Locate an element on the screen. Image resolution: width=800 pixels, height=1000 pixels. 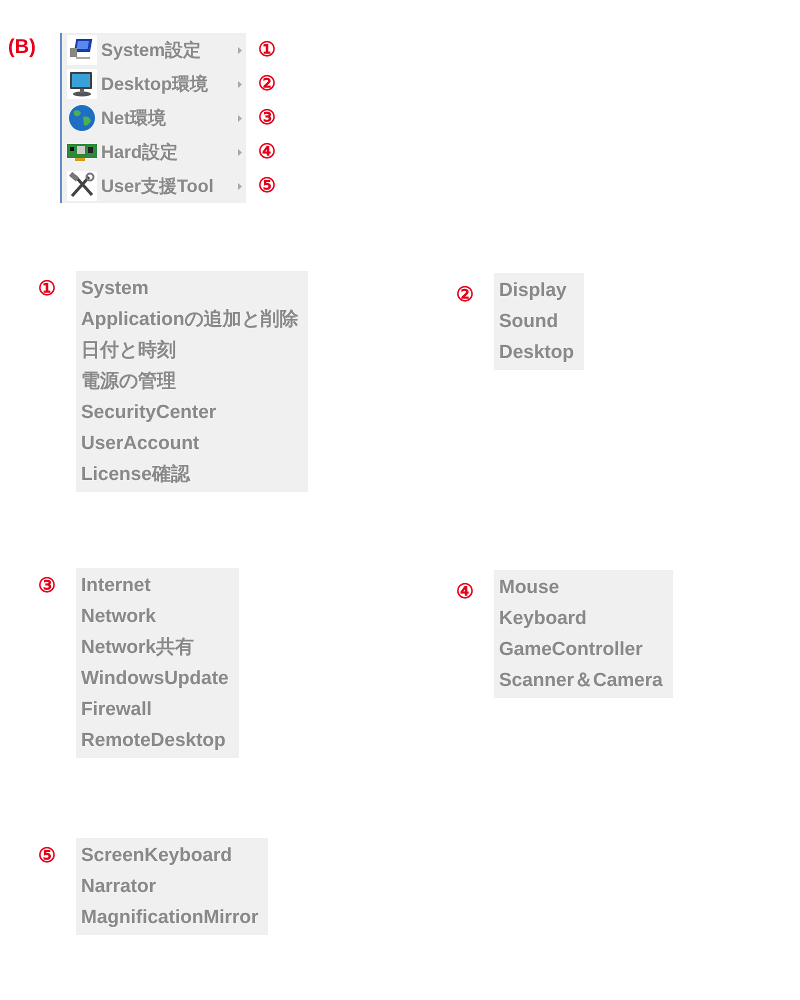
submenu-item: RemoteDesktop is located at coordinates (155, 740).